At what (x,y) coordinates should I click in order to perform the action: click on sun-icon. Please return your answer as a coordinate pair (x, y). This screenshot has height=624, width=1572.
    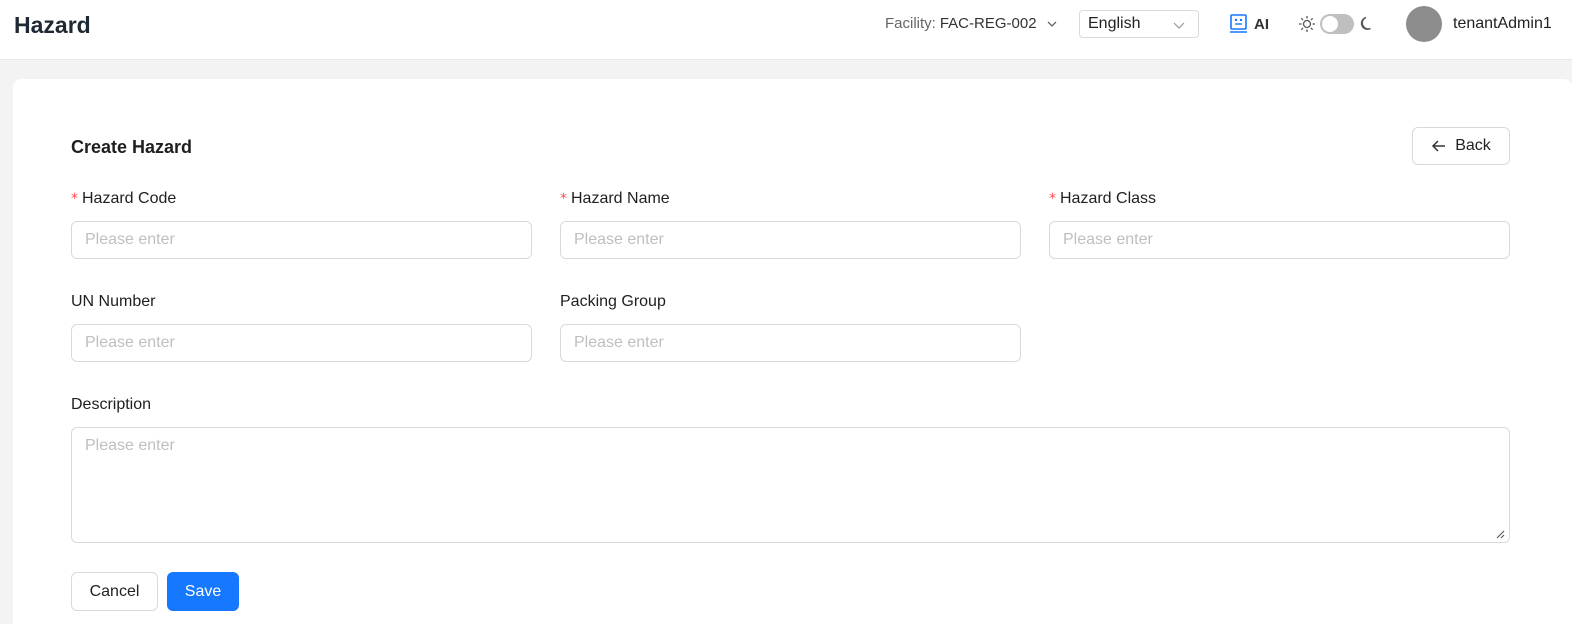
    Looking at the image, I should click on (1307, 24).